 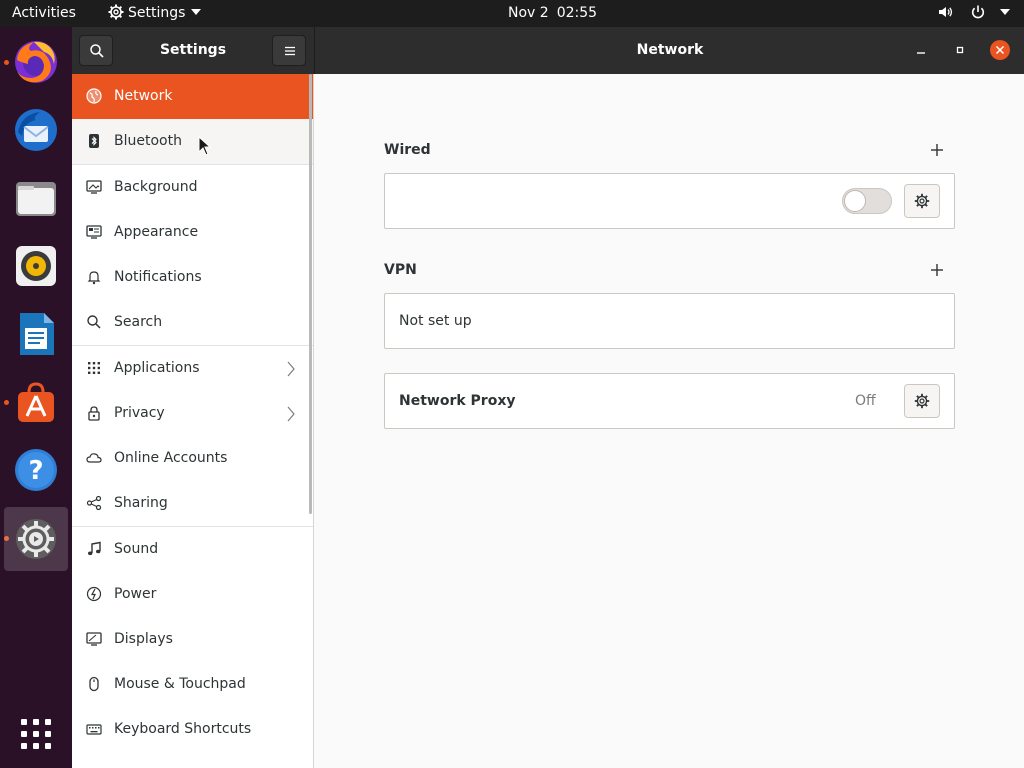 What do you see at coordinates (528, 13) in the screenshot?
I see `clock-date: Nov 2` at bounding box center [528, 13].